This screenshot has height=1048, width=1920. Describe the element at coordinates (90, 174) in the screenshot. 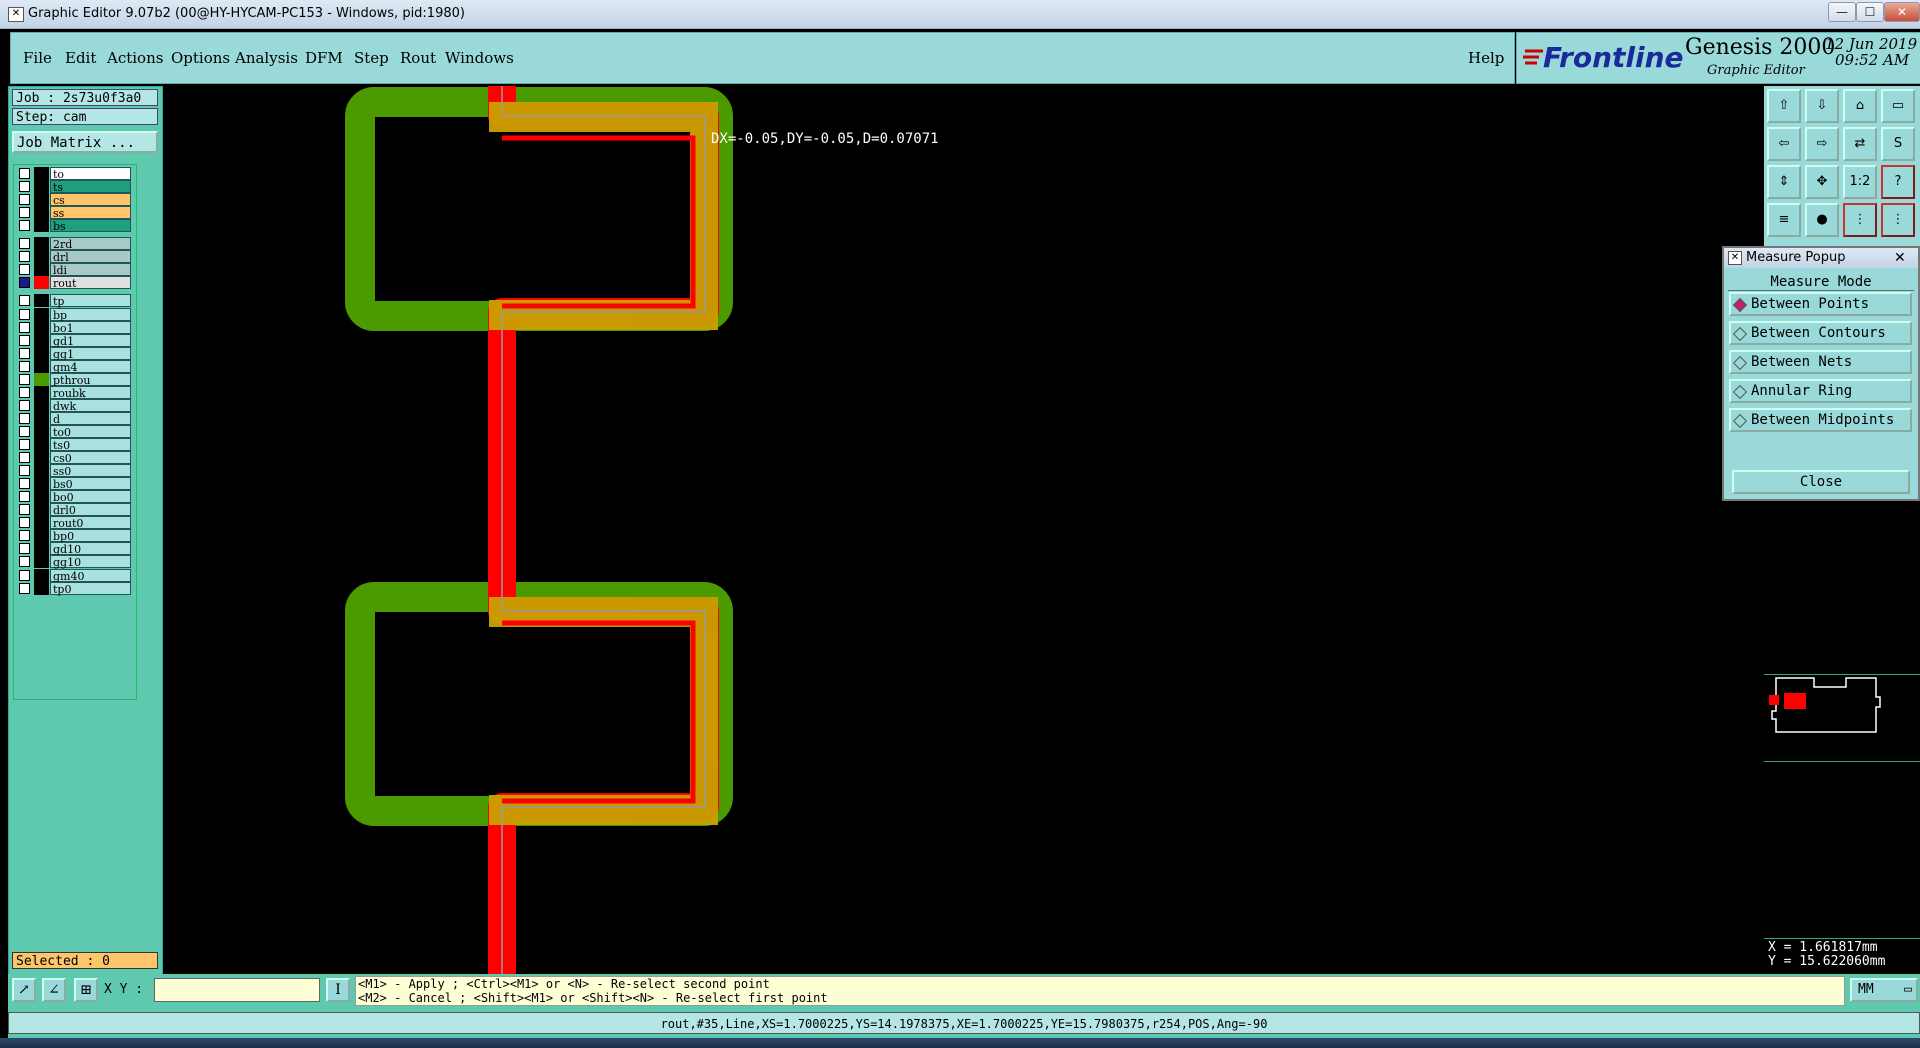

I see `layer-name: to` at that location.